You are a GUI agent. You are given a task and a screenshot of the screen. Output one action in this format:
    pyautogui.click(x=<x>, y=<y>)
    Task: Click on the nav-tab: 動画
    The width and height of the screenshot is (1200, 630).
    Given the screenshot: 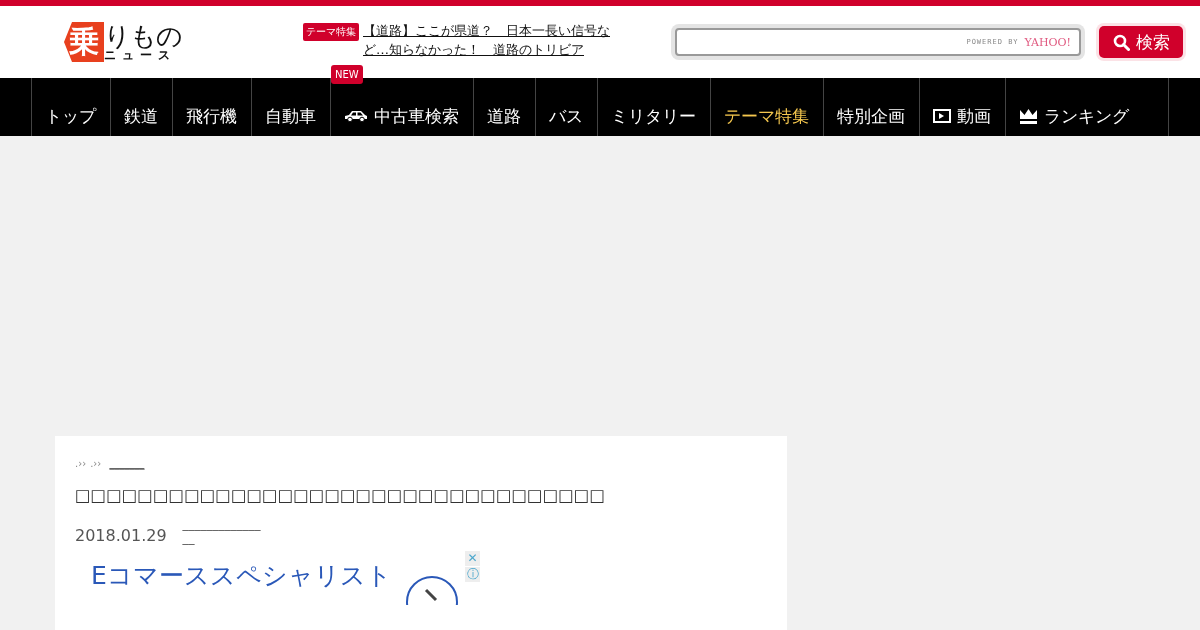 What is the action you would take?
    pyautogui.click(x=962, y=107)
    